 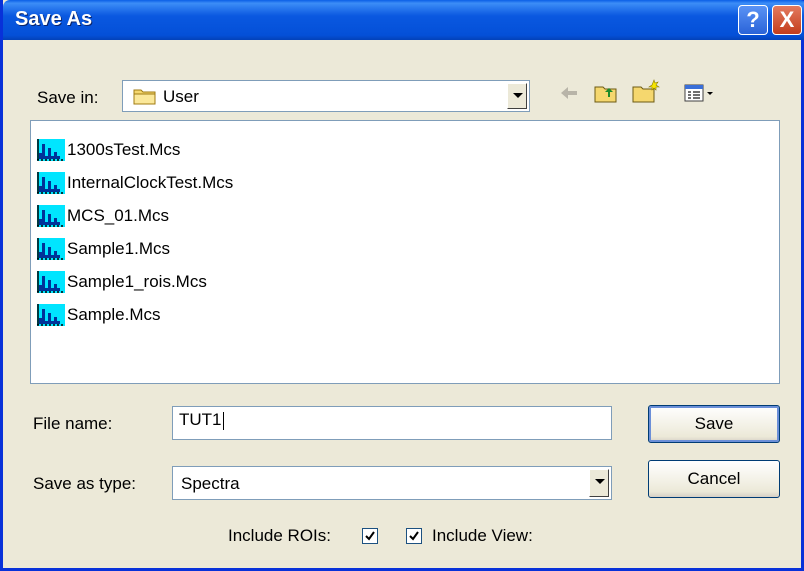 I want to click on file-name: Sample.Mcs, so click(x=114, y=314).